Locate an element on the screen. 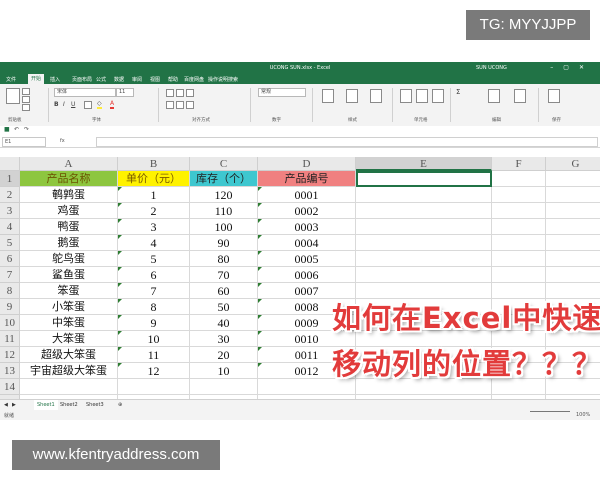  sheet-nav-left-icon: ◀ is located at coordinates (6, 405).